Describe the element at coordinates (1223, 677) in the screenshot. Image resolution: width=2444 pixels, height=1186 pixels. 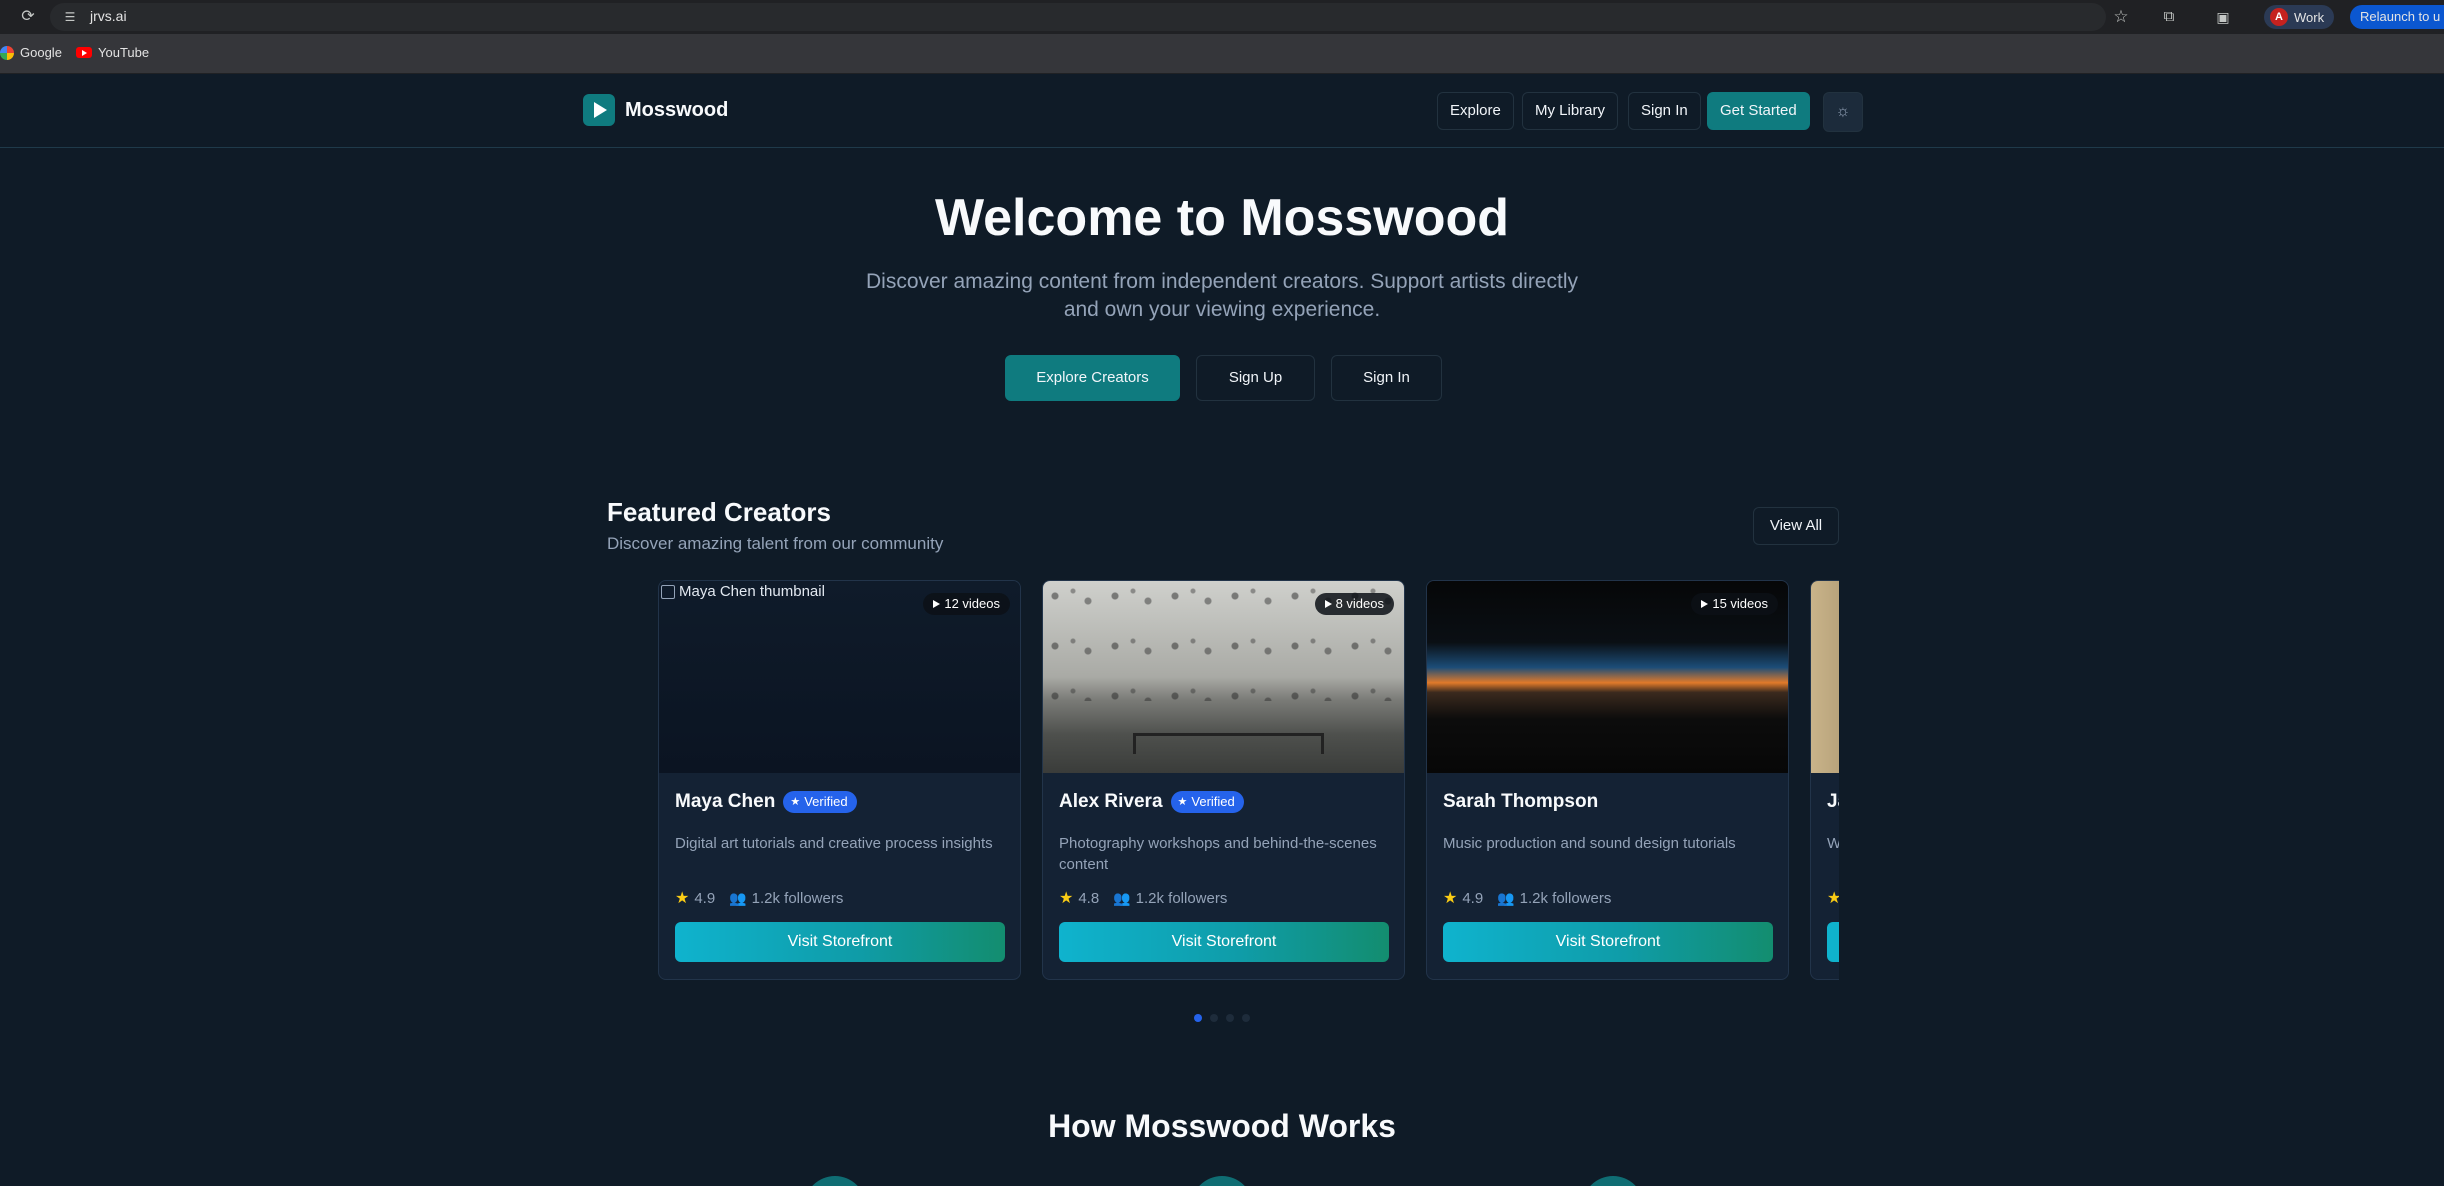
I see `creator-thumbnail: 8 videos` at that location.